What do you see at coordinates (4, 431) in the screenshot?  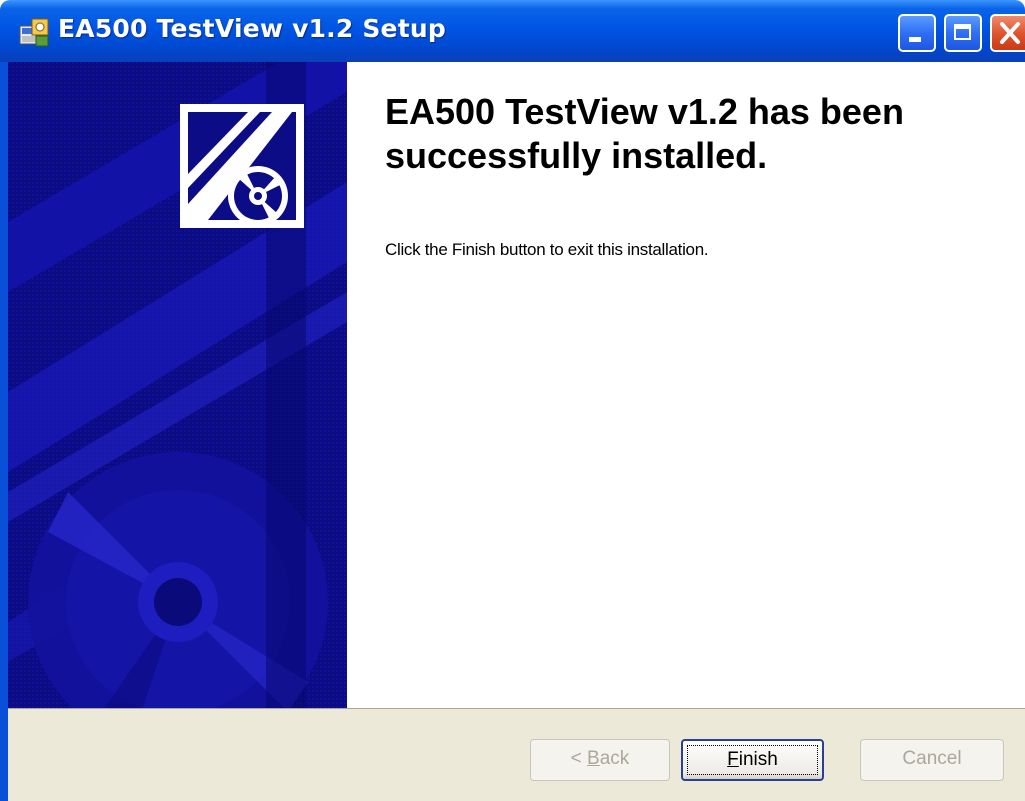 I see `window-frame` at bounding box center [4, 431].